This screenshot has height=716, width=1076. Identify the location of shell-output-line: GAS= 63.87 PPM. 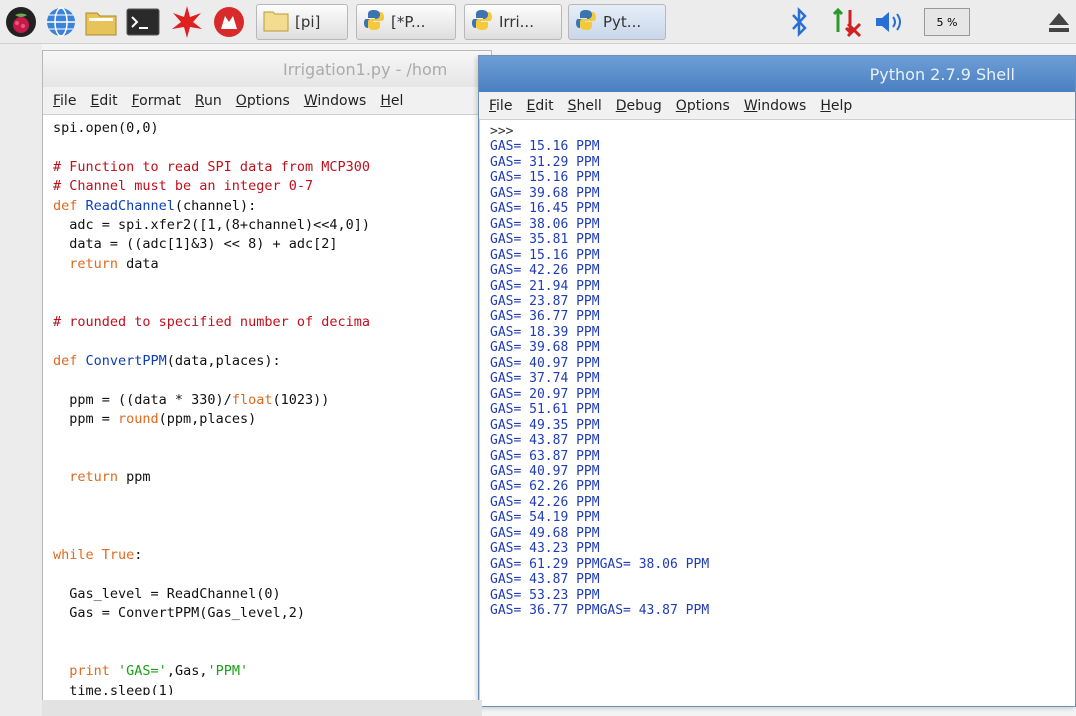
(545, 456).